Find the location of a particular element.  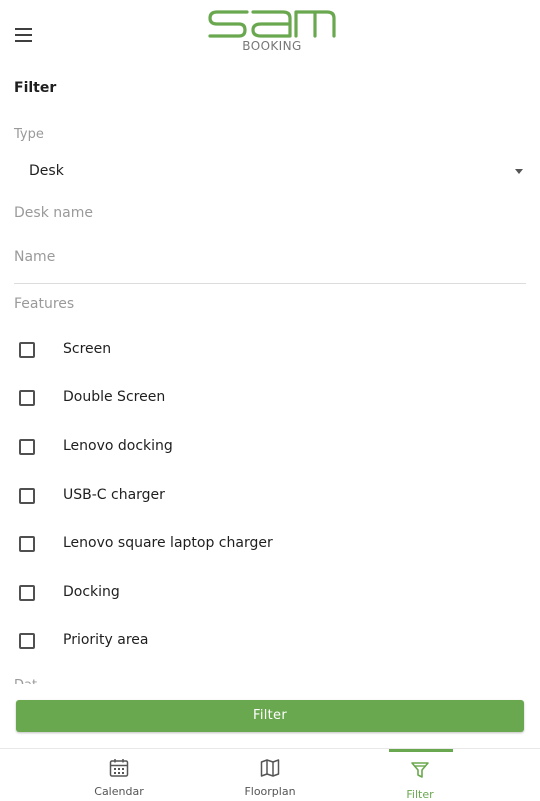

sam-logo-mark is located at coordinates (272, 24).